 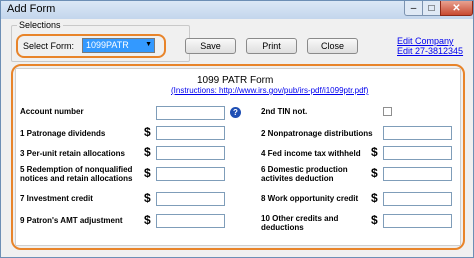 I want to click on box4-label: 4 Fed income tax withheld, so click(x=311, y=153).